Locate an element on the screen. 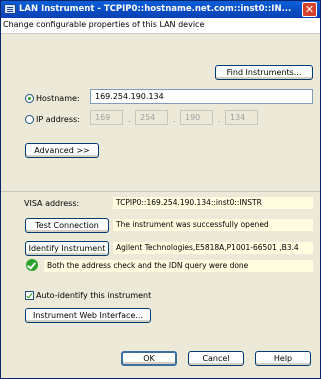  divider is located at coordinates (160, 191).